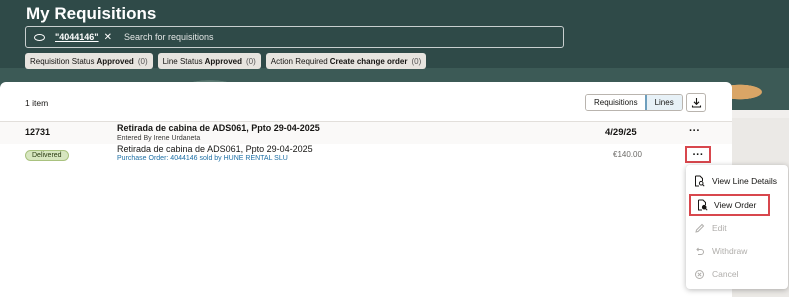 The image size is (789, 297). I want to click on menu-item-label: Cancel, so click(725, 274).